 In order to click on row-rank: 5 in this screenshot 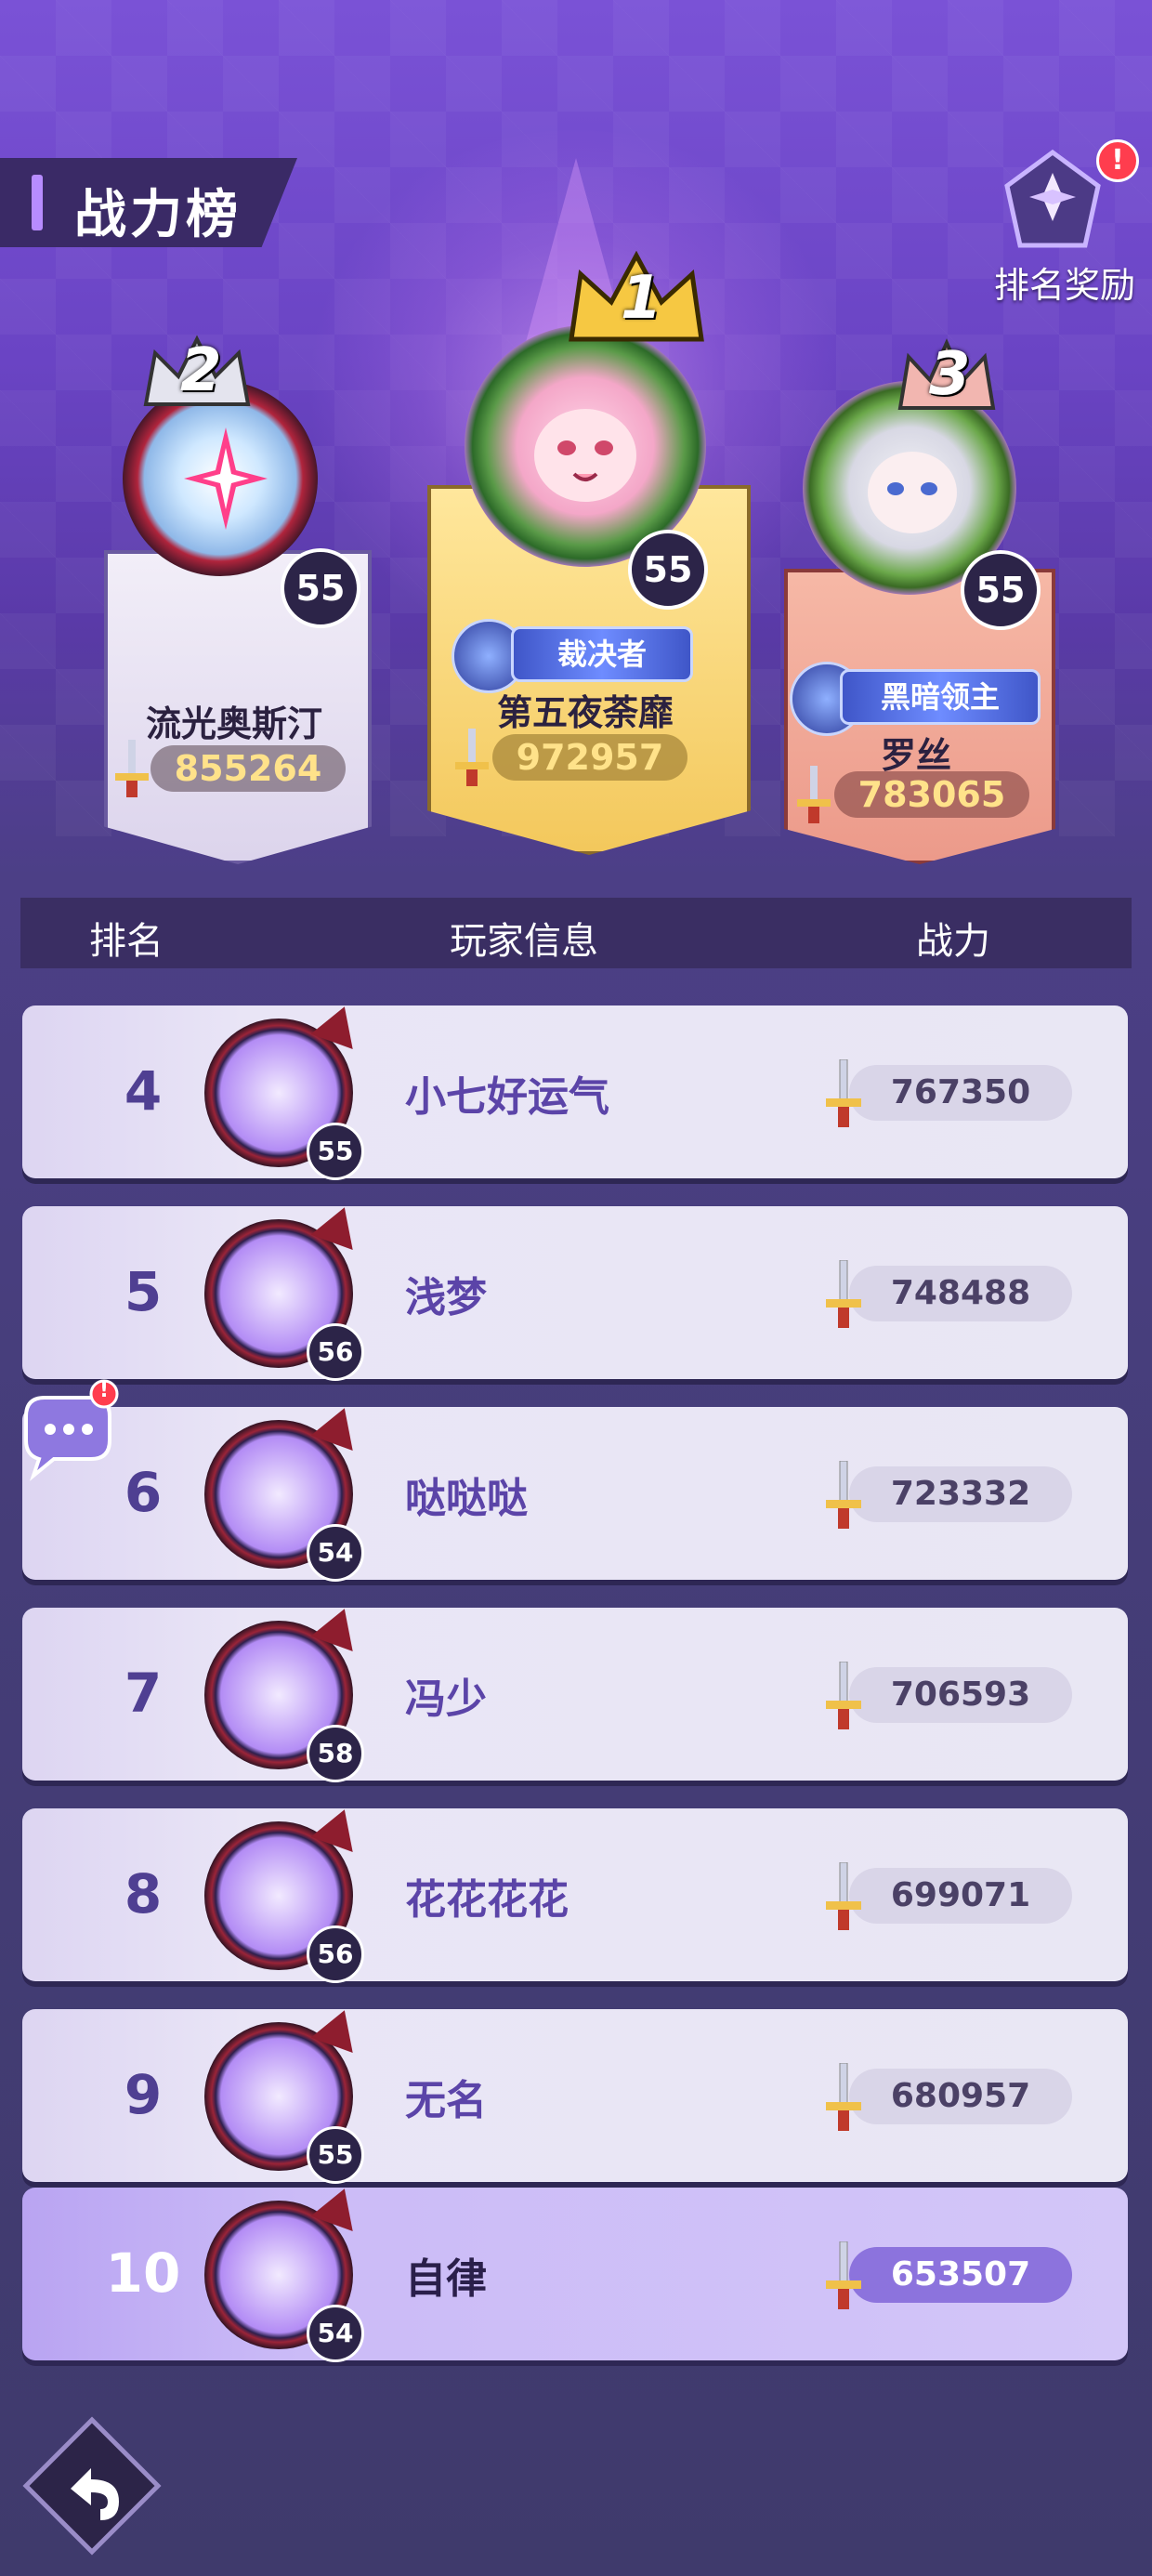, I will do `click(143, 1291)`.